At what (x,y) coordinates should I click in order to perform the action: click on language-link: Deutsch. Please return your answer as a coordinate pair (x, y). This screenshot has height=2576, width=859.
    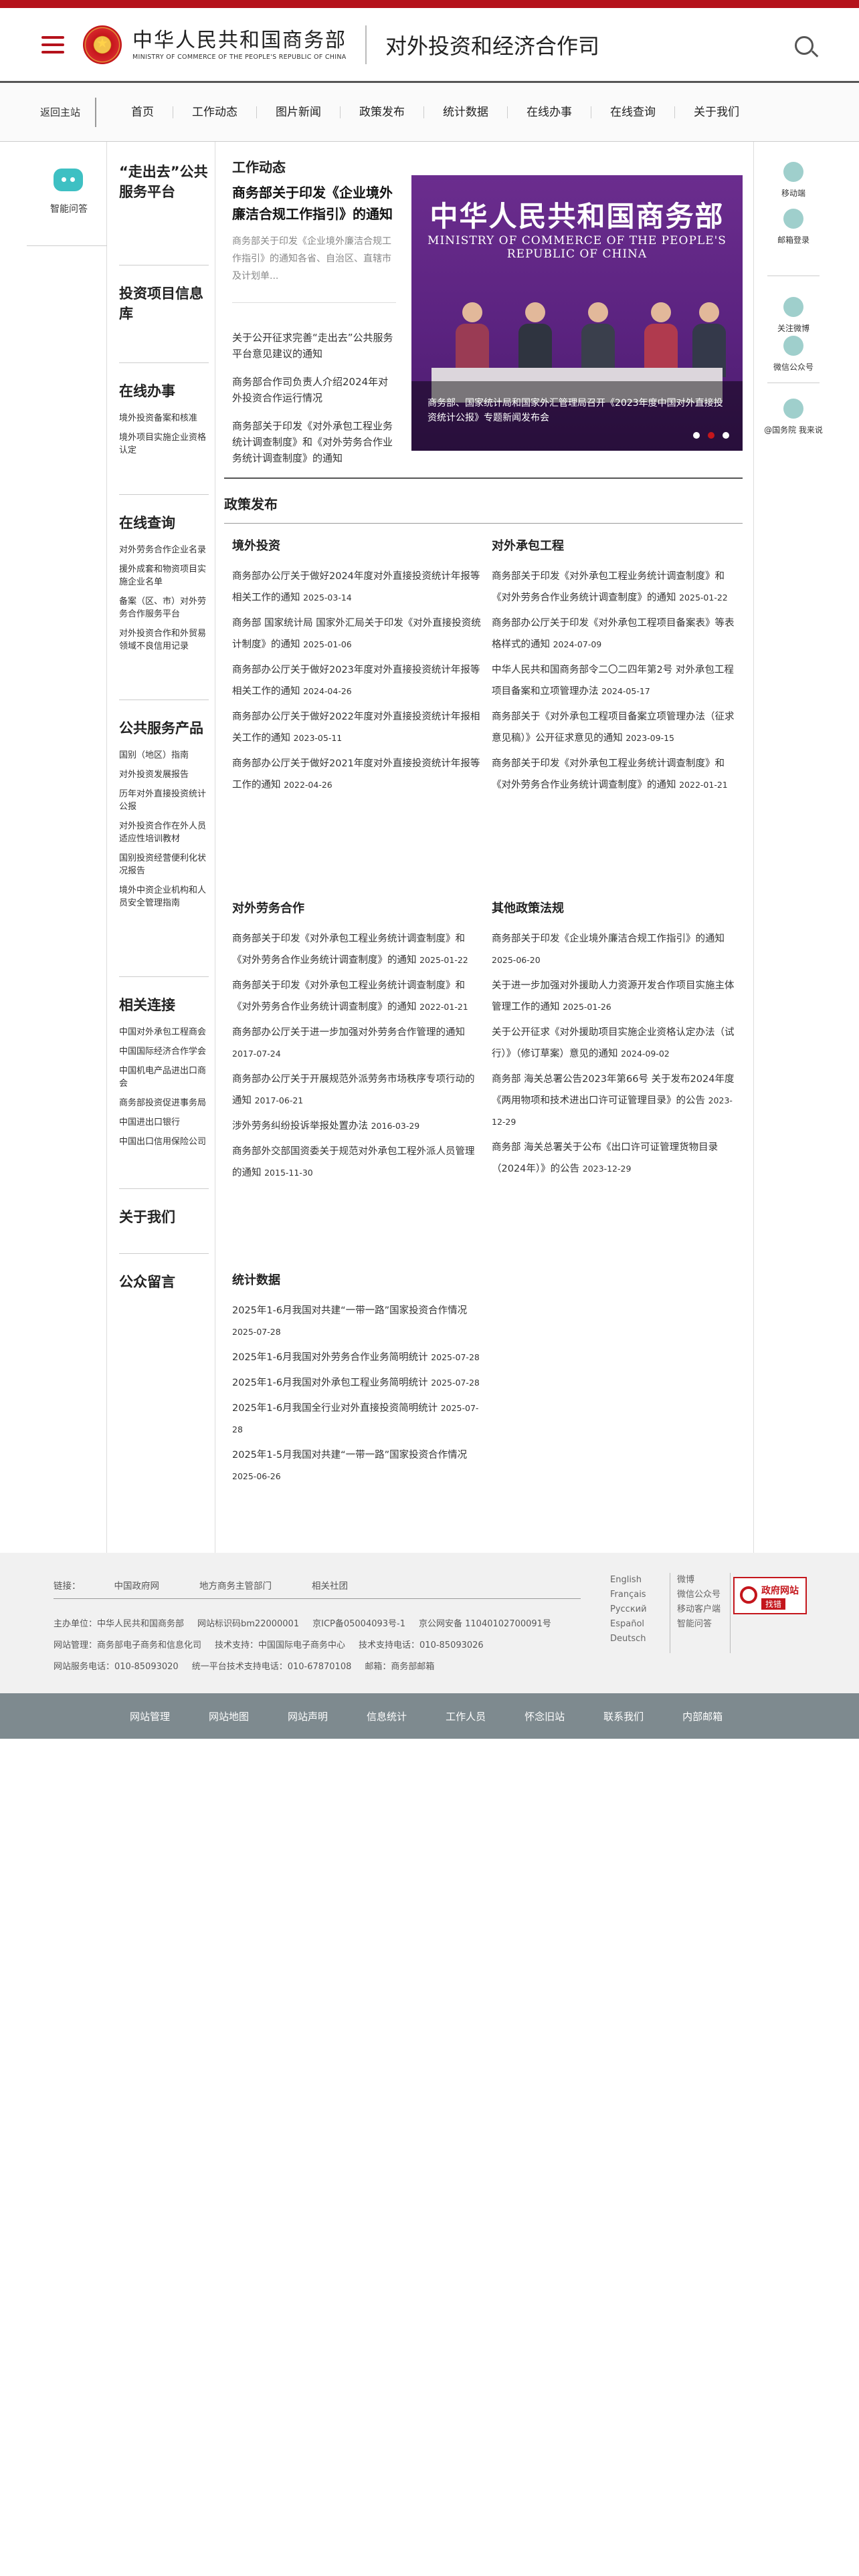
    Looking at the image, I should click on (640, 1639).